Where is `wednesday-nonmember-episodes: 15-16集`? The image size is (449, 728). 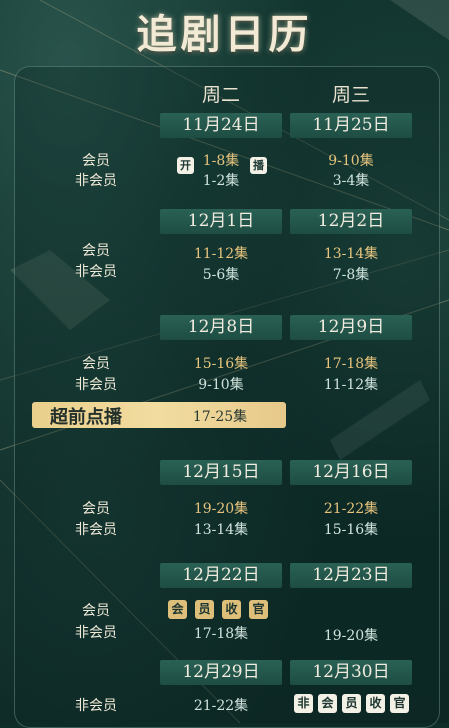
wednesday-nonmember-episodes: 15-16集 is located at coordinates (351, 530).